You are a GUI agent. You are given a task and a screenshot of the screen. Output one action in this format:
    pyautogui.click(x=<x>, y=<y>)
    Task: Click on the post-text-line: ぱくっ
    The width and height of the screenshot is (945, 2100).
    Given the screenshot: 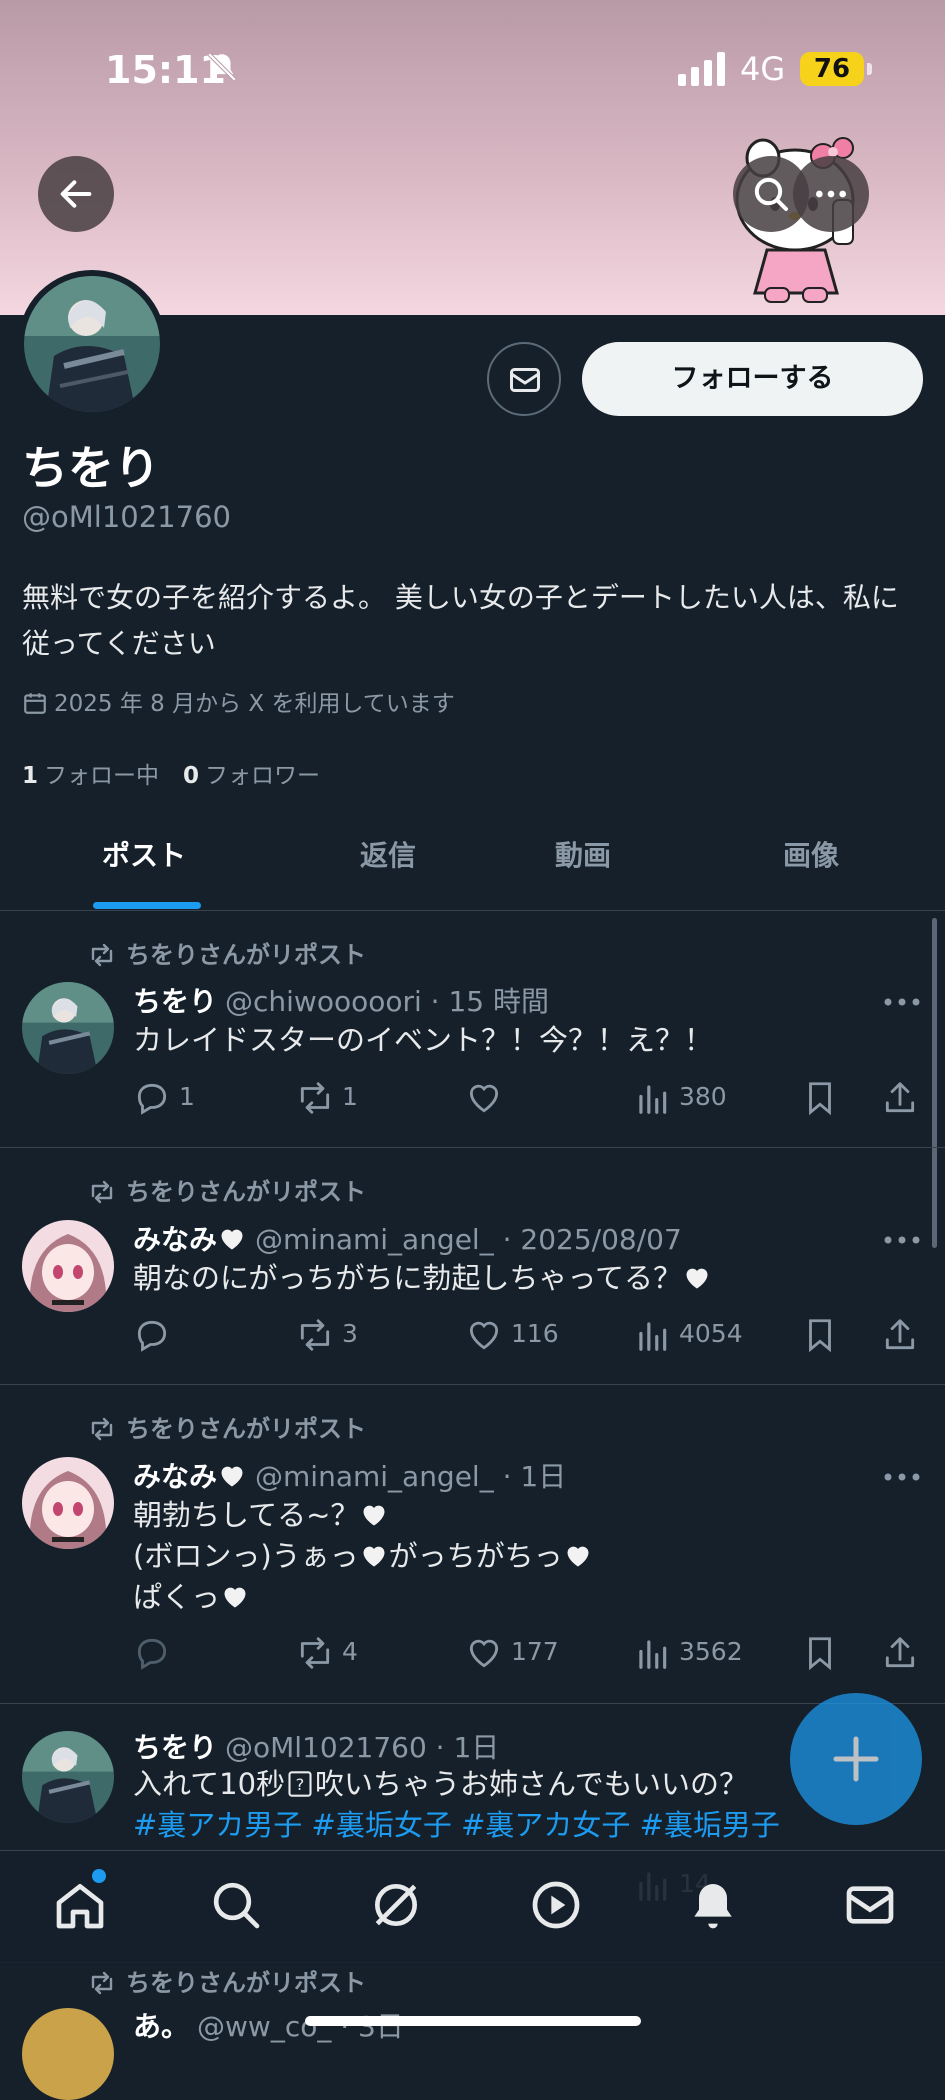 What is the action you would take?
    pyautogui.click(x=177, y=1597)
    